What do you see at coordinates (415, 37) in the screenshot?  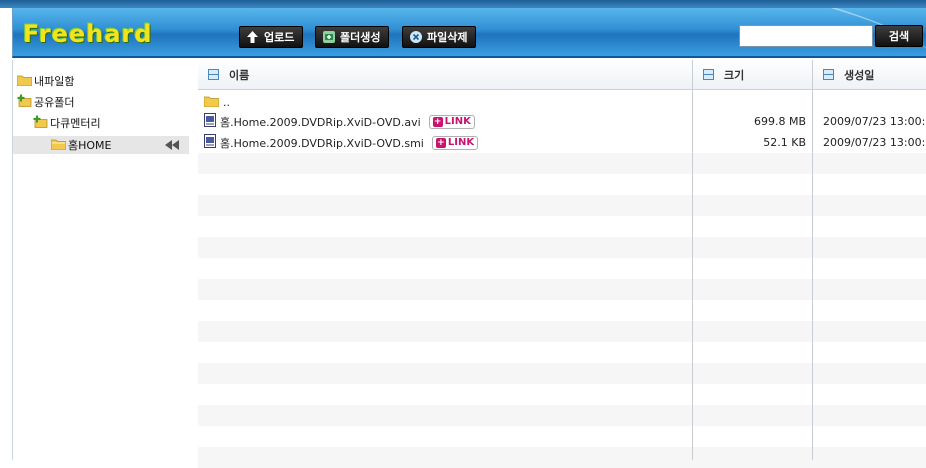 I see `delete-icon` at bounding box center [415, 37].